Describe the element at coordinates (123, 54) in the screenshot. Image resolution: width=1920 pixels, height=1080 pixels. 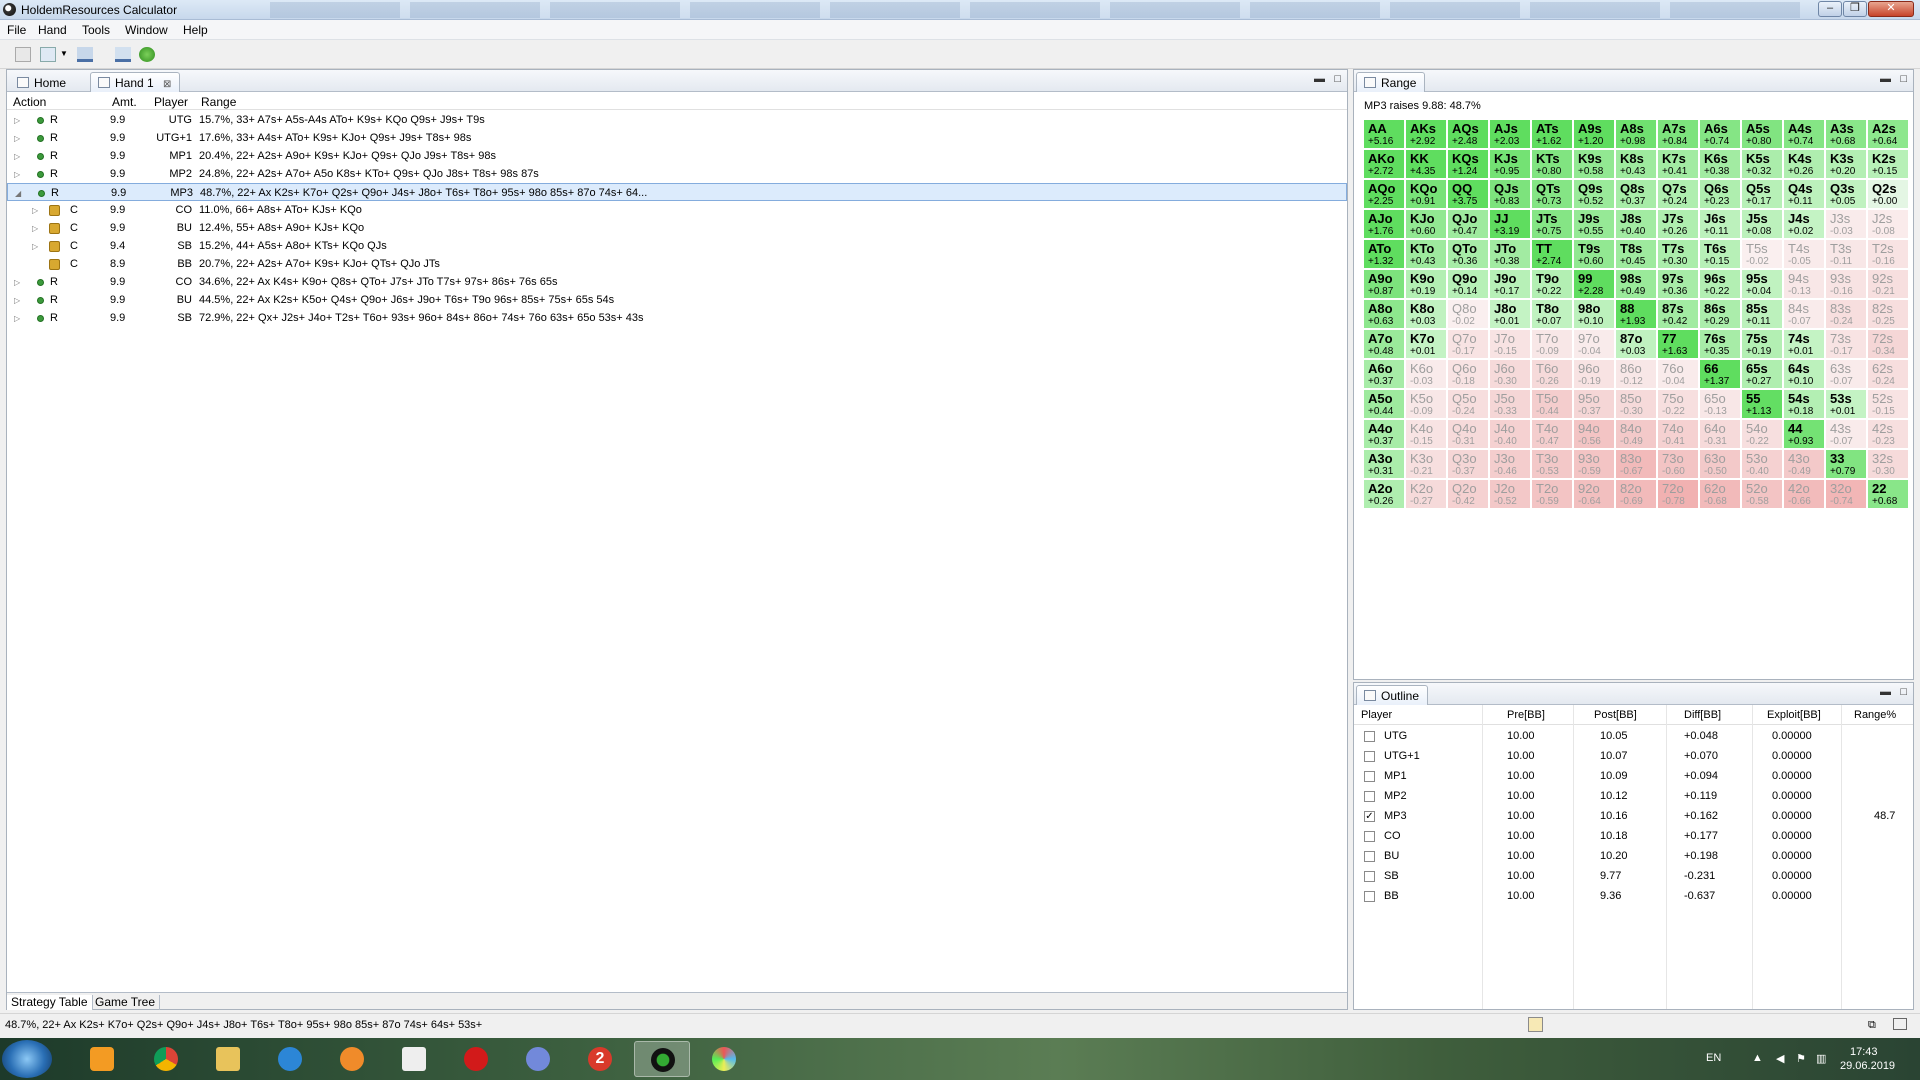
I see `export-icon` at that location.